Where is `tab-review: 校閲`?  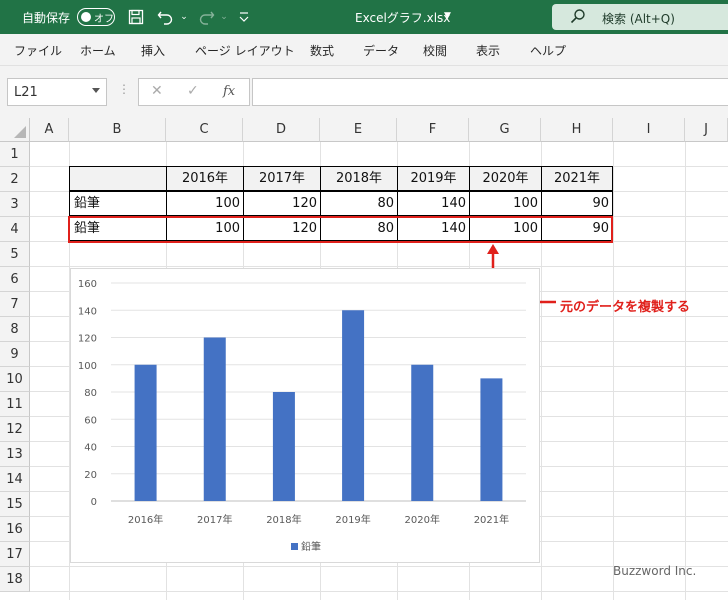
tab-review: 校閲 is located at coordinates (435, 50).